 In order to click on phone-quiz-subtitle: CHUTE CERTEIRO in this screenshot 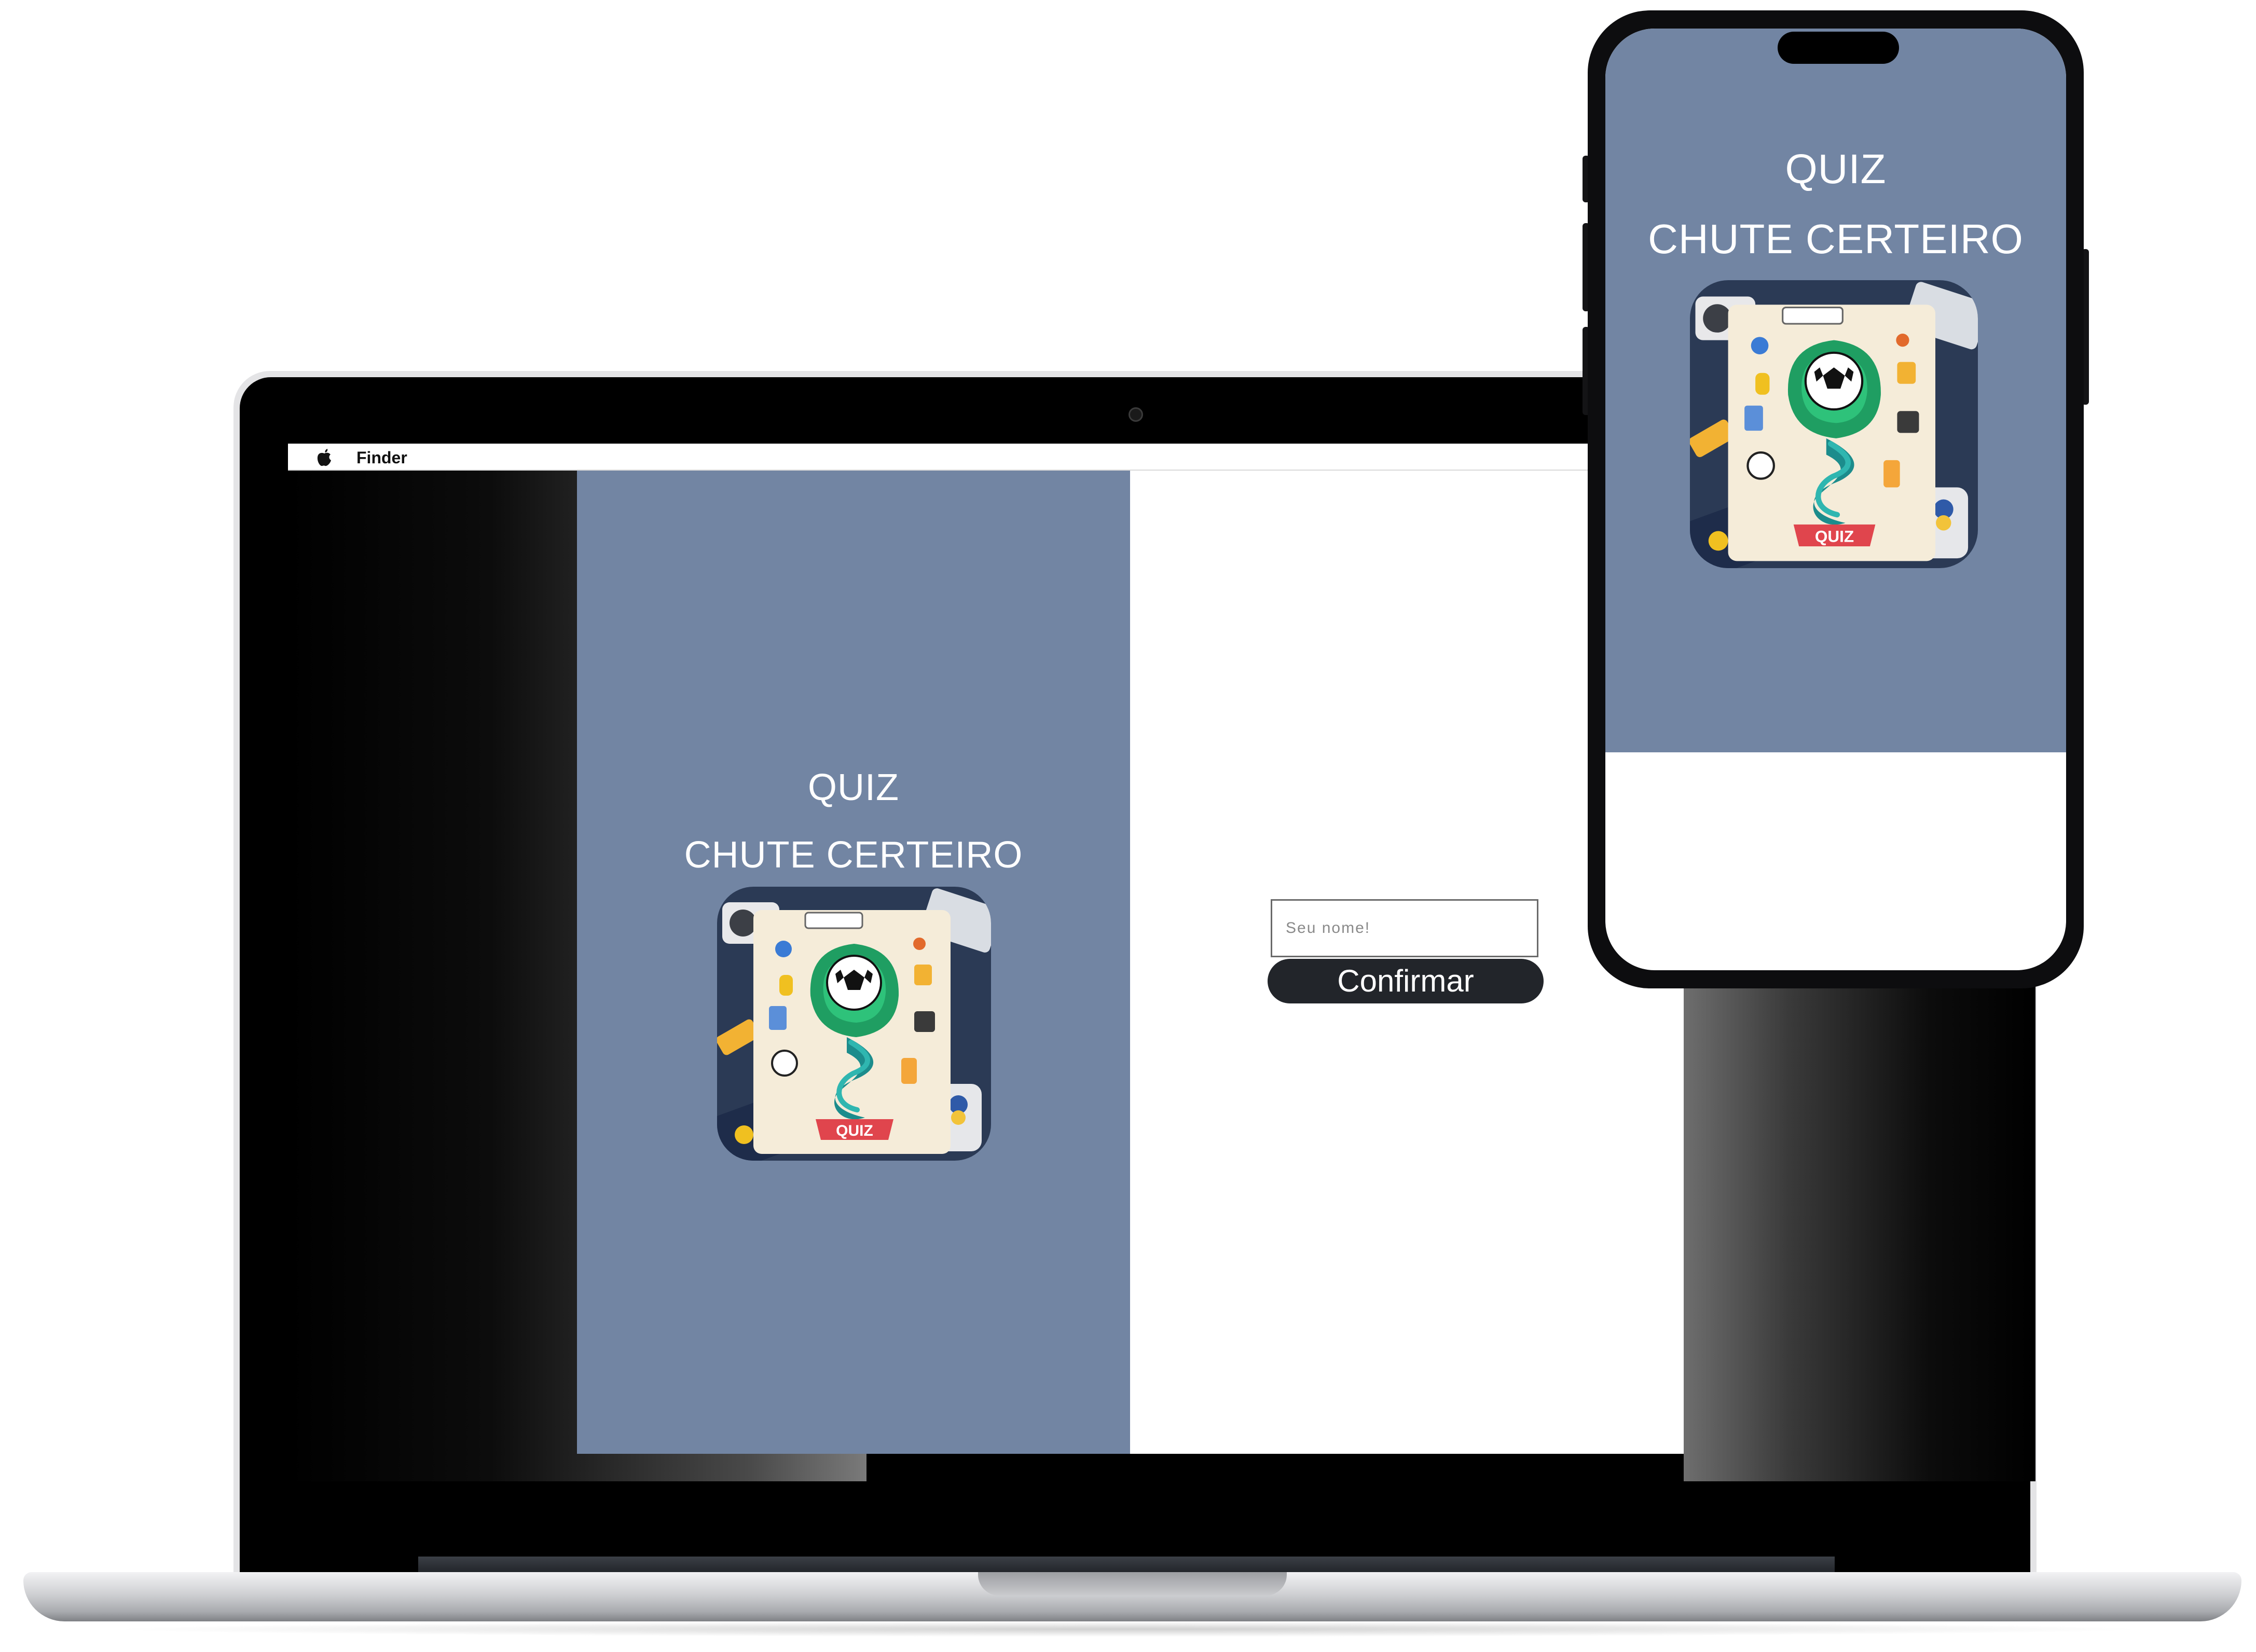, I will do `click(1836, 239)`.